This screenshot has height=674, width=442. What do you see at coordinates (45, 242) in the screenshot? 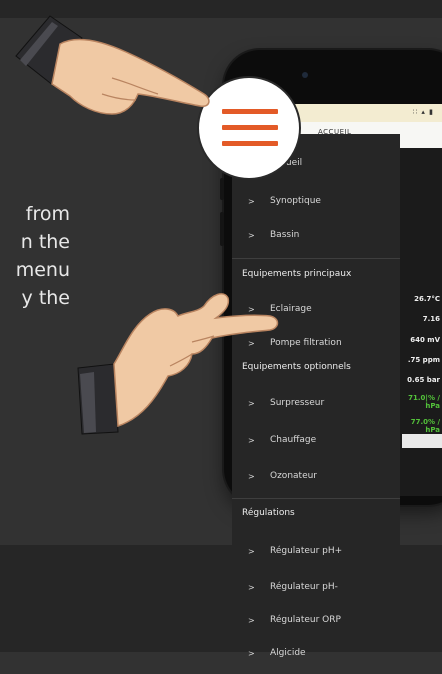
I see `instruction-line: n the` at bounding box center [45, 242].